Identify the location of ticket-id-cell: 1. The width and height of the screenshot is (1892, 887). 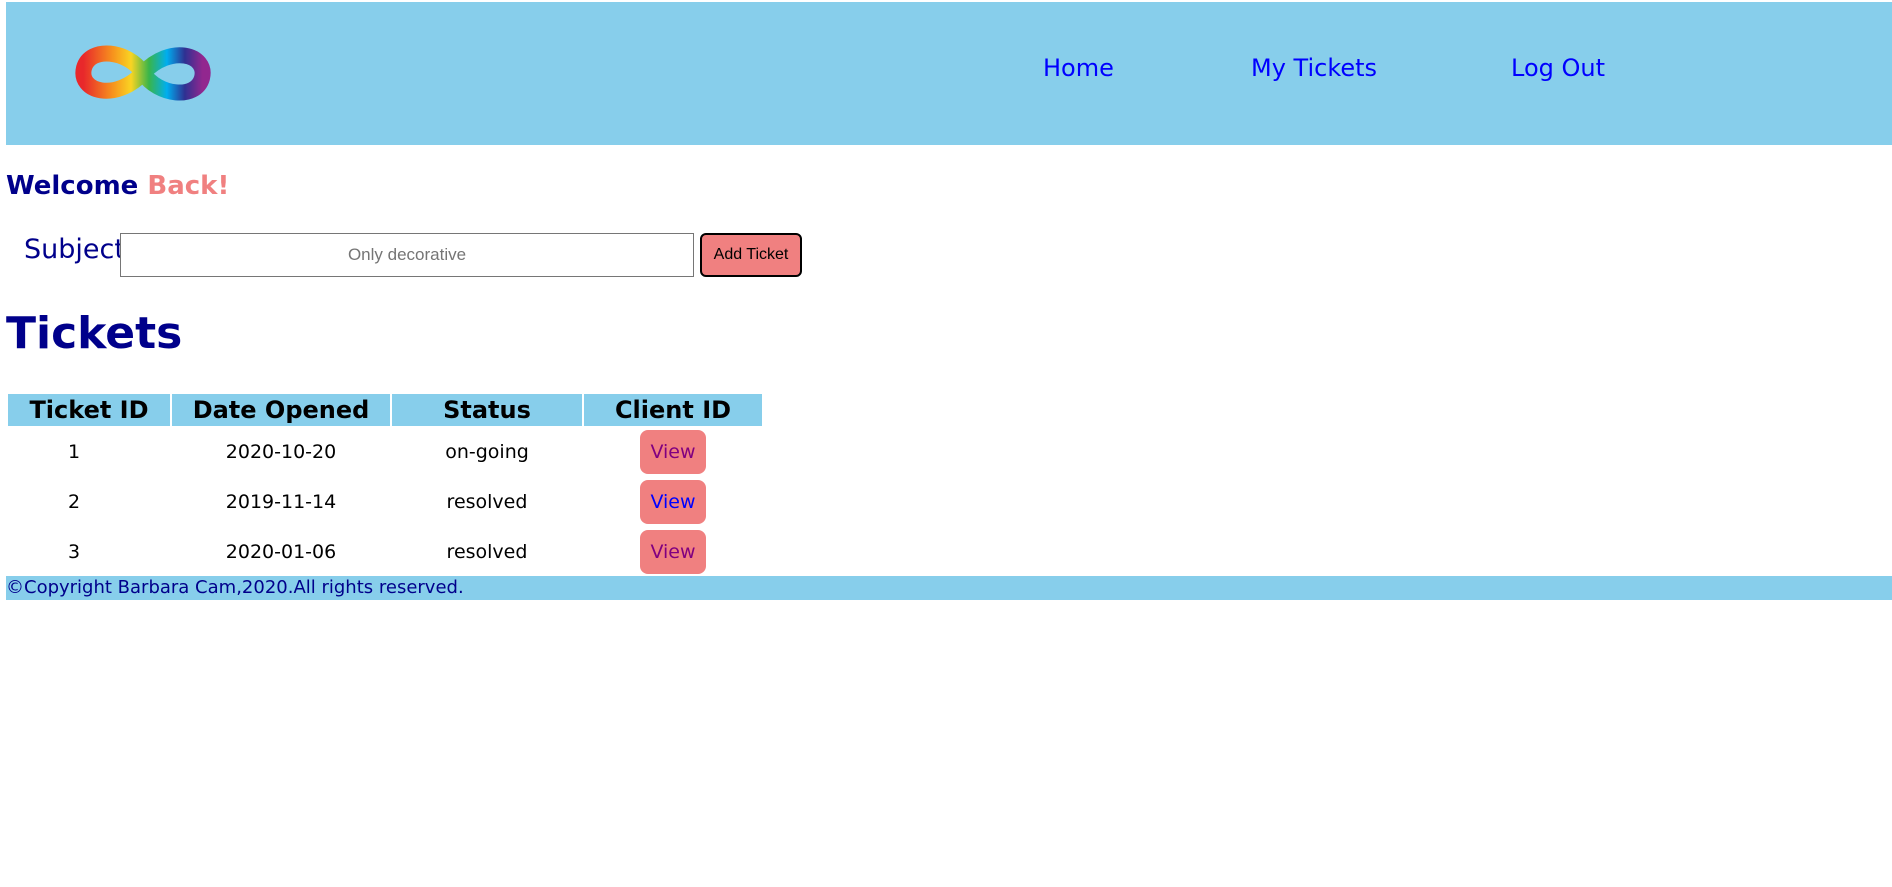
(74, 452).